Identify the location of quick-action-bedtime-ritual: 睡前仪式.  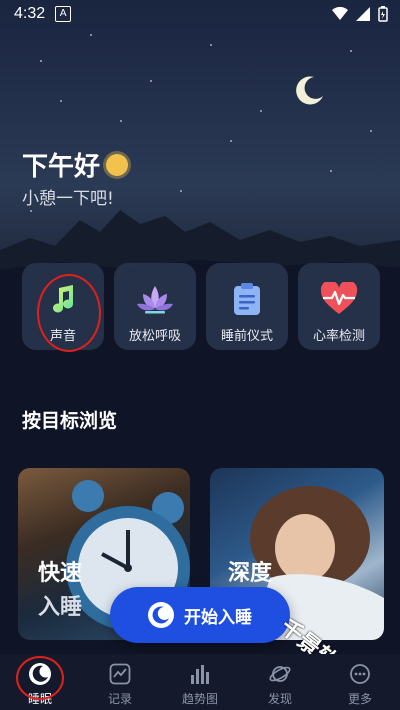
(247, 306).